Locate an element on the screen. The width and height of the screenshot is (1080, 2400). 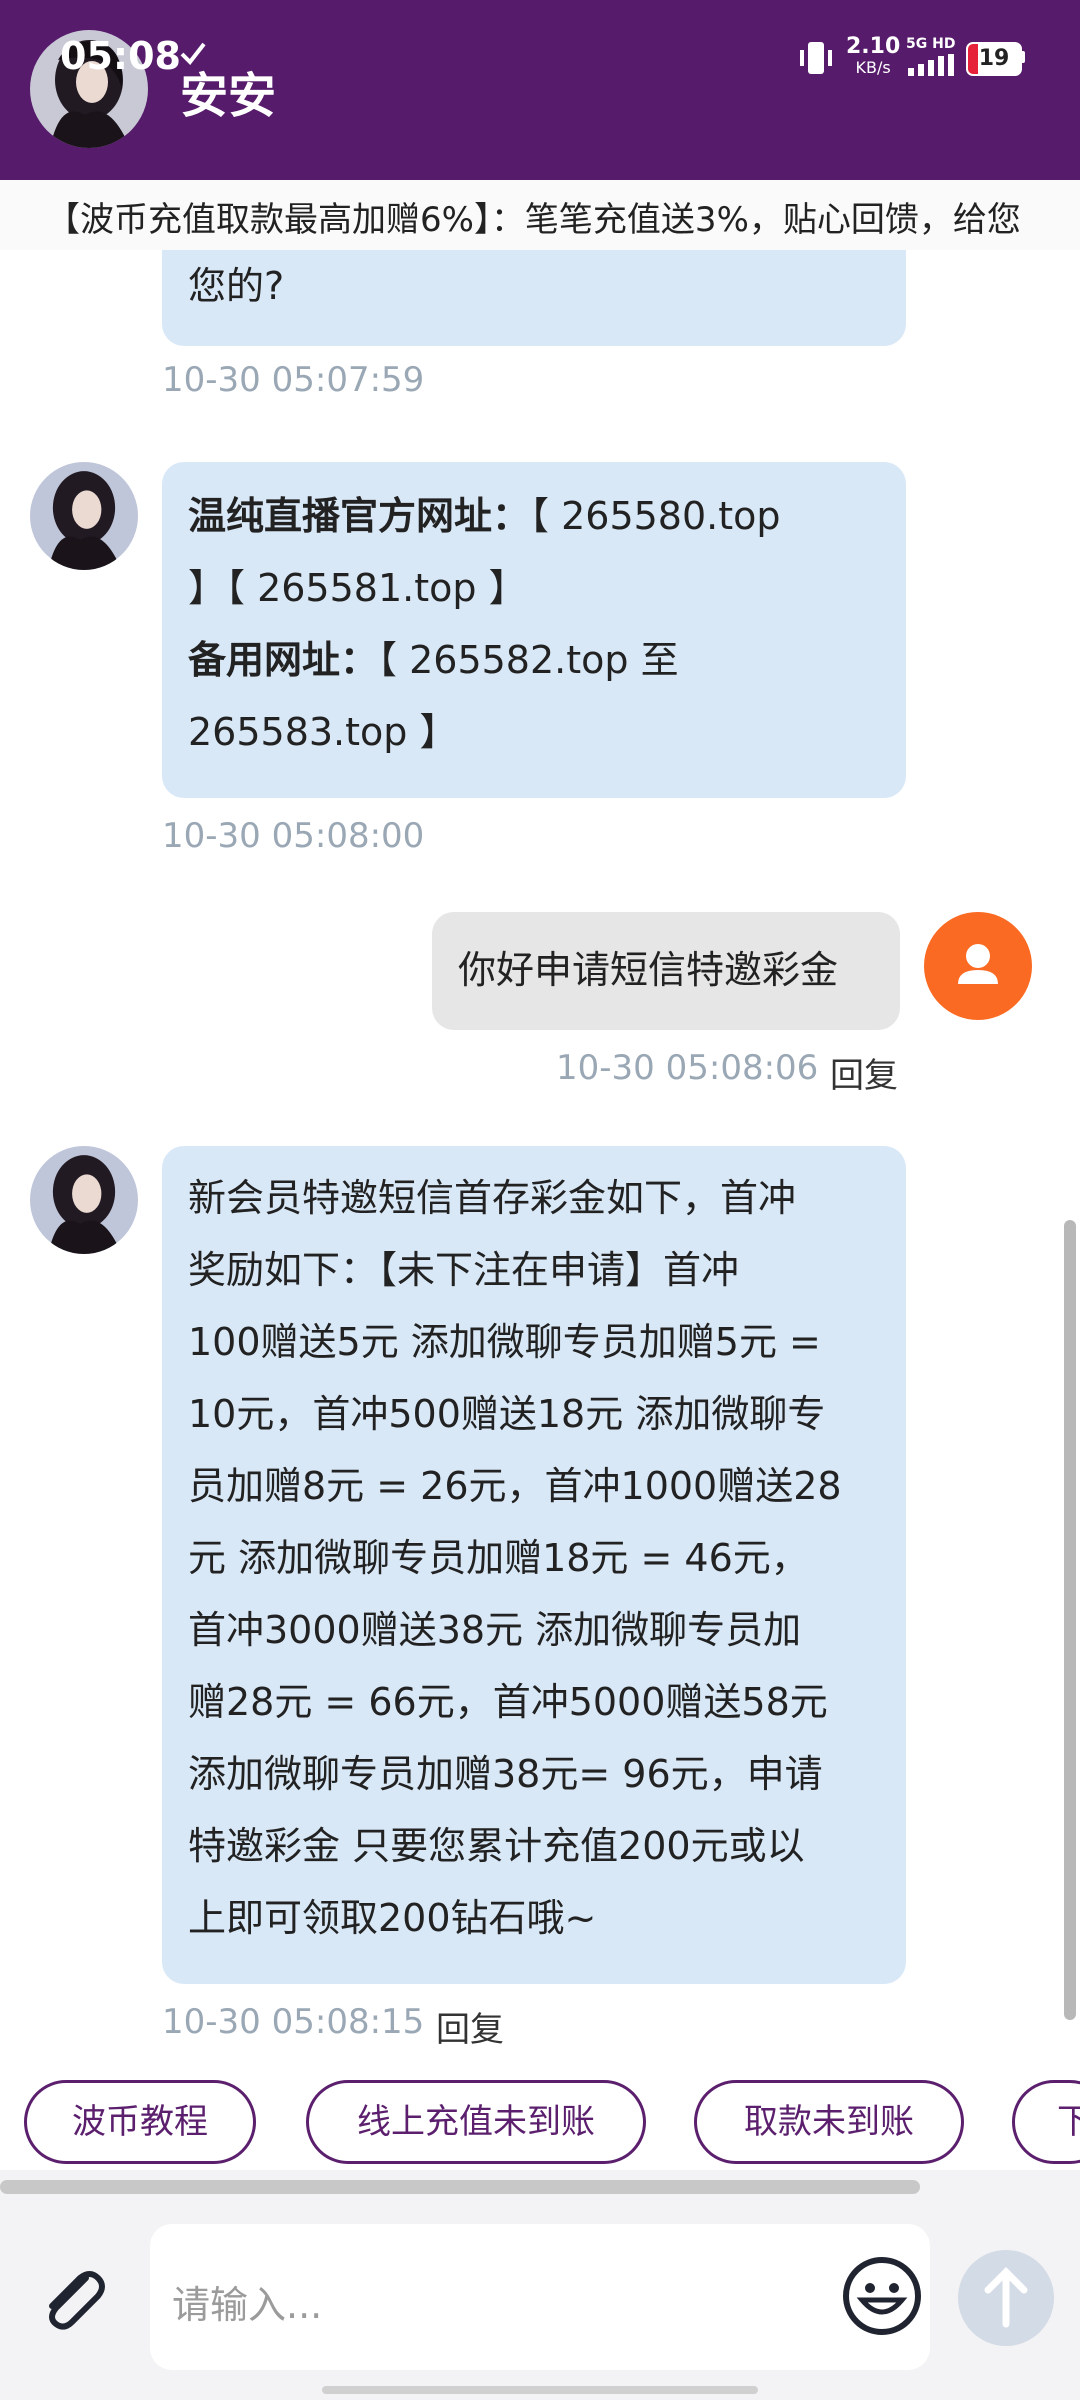
message-bubble: 您的? is located at coordinates (534, 298).